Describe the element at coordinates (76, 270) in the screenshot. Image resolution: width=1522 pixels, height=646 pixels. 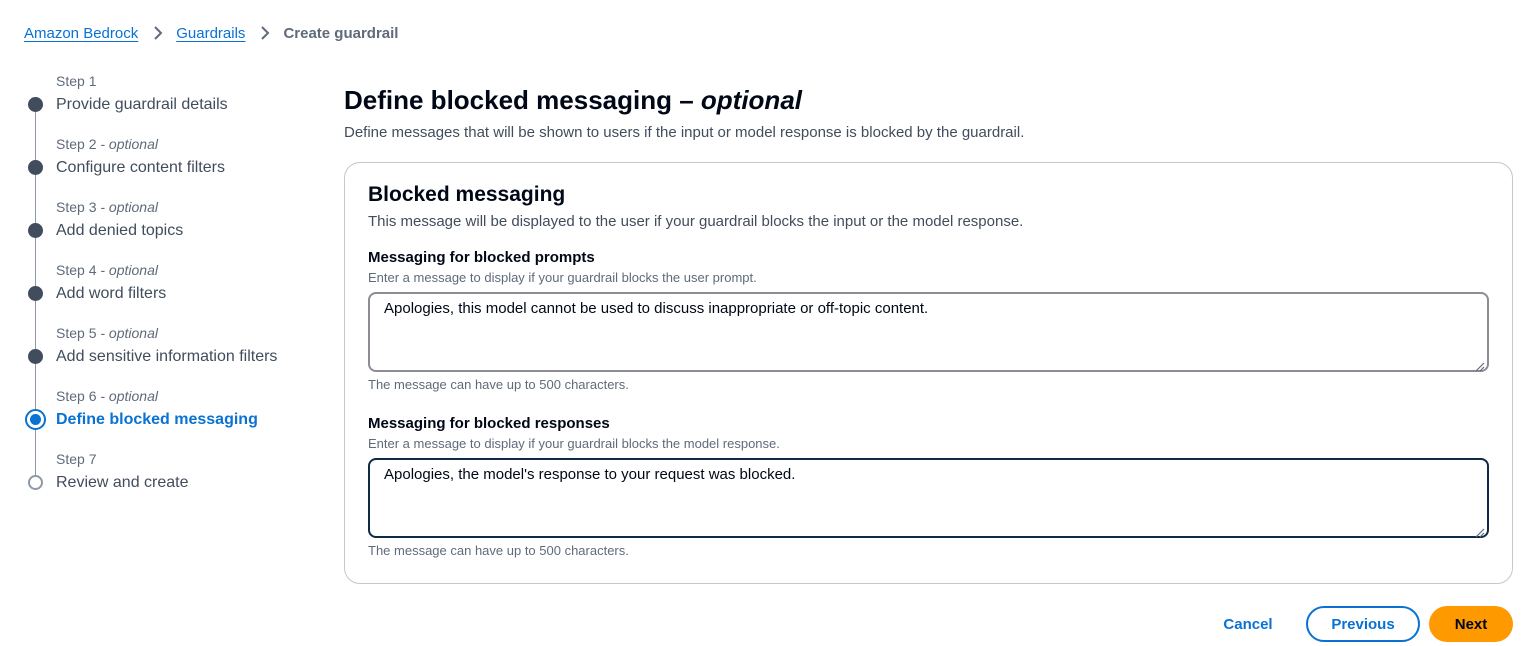
I see `step-number-text: Step 4` at that location.